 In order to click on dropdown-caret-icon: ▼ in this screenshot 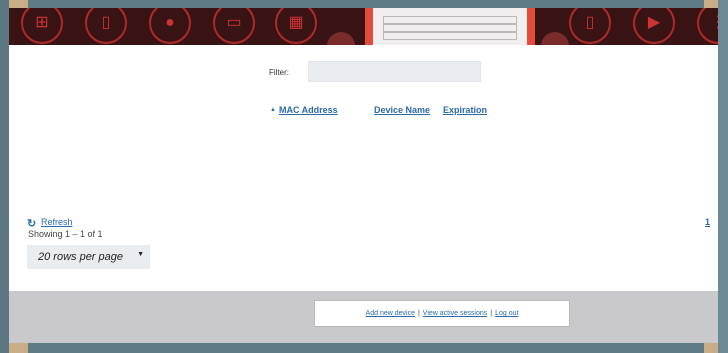, I will do `click(140, 254)`.